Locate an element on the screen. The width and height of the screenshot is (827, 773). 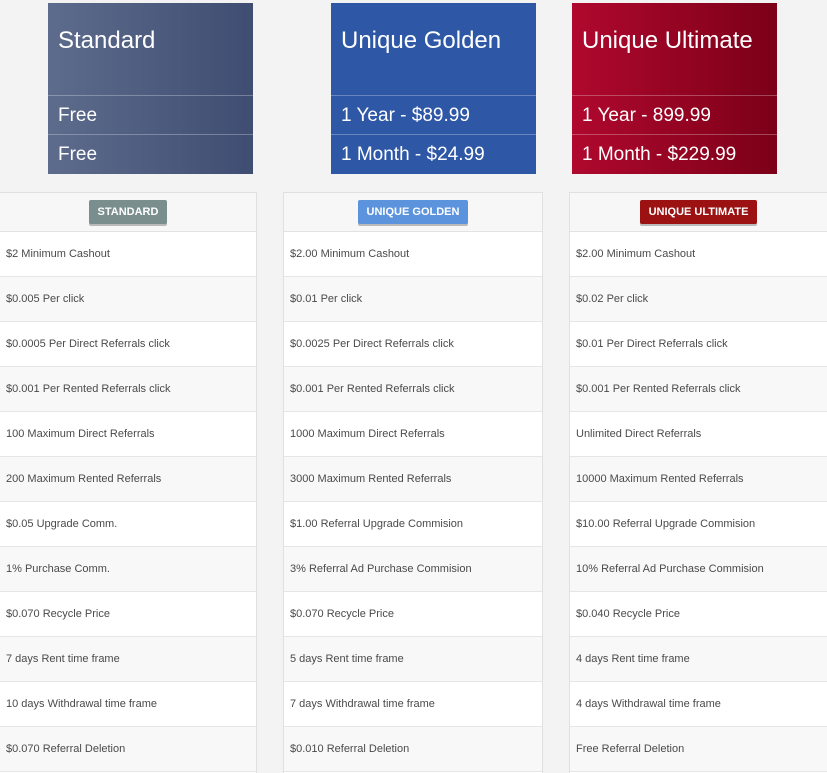
feature-row: $0.010 Referral Deletion is located at coordinates (413, 749).